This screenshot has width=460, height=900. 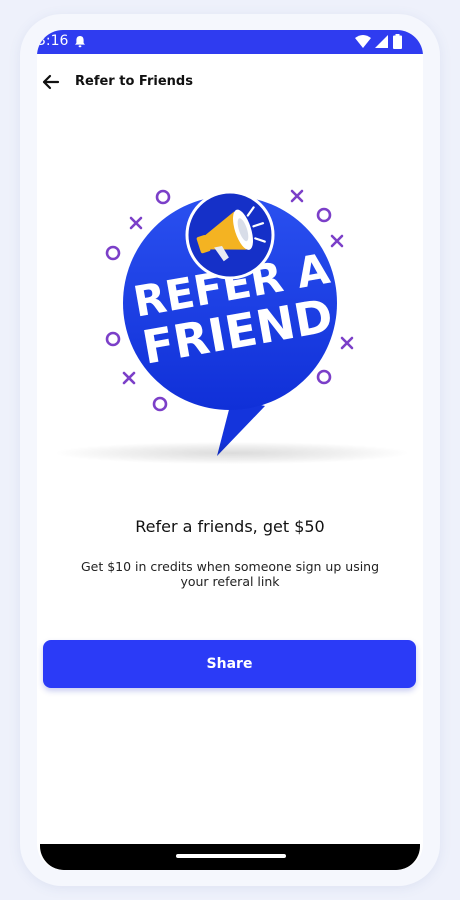 I want to click on cell-signal-icon, so click(x=381, y=43).